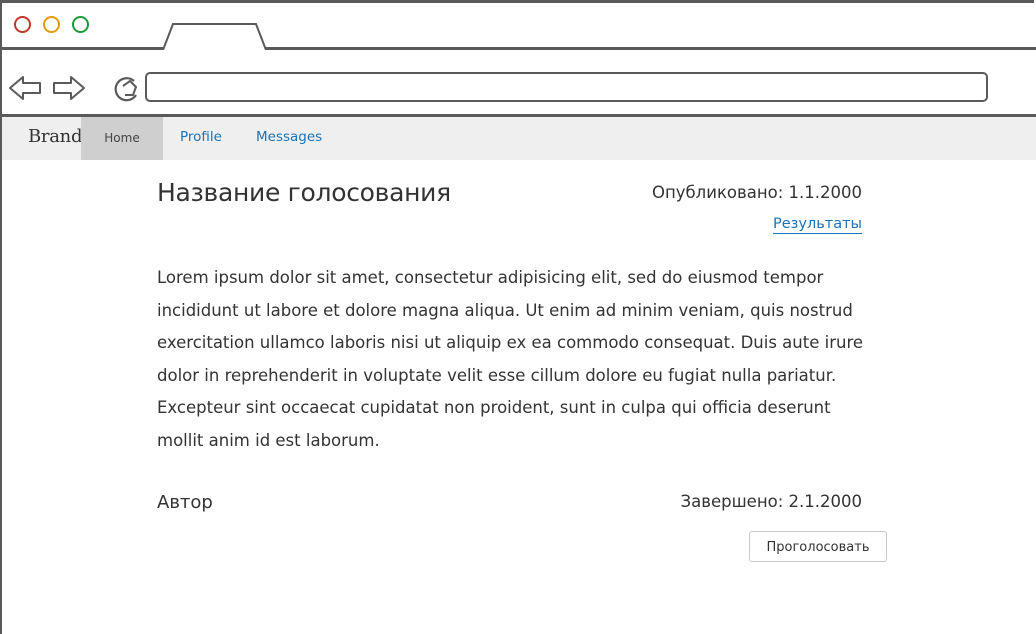 This screenshot has height=634, width=1036. Describe the element at coordinates (771, 501) in the screenshot. I see `completed-date: Завершено: 2.1.2000` at that location.